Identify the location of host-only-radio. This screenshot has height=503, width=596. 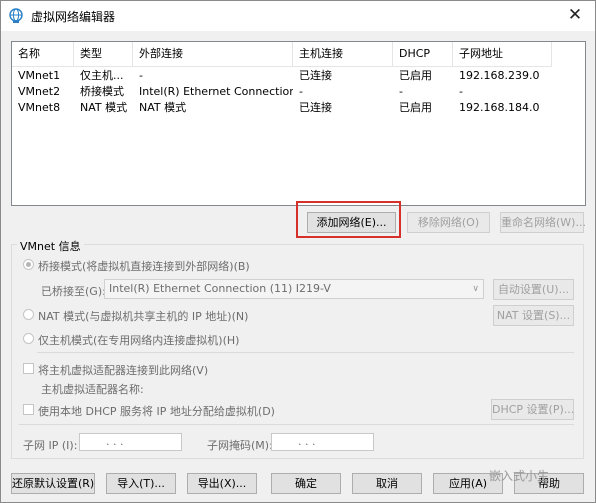
(28, 338).